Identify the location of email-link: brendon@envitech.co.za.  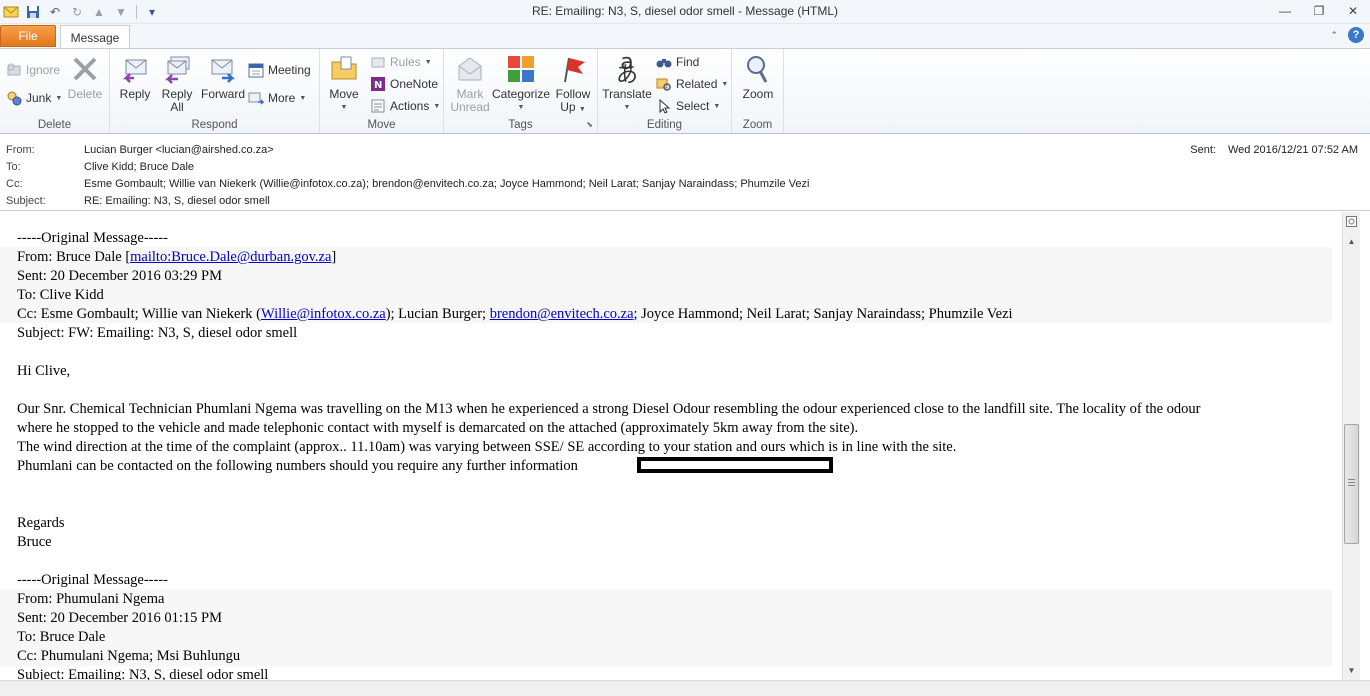
(562, 314).